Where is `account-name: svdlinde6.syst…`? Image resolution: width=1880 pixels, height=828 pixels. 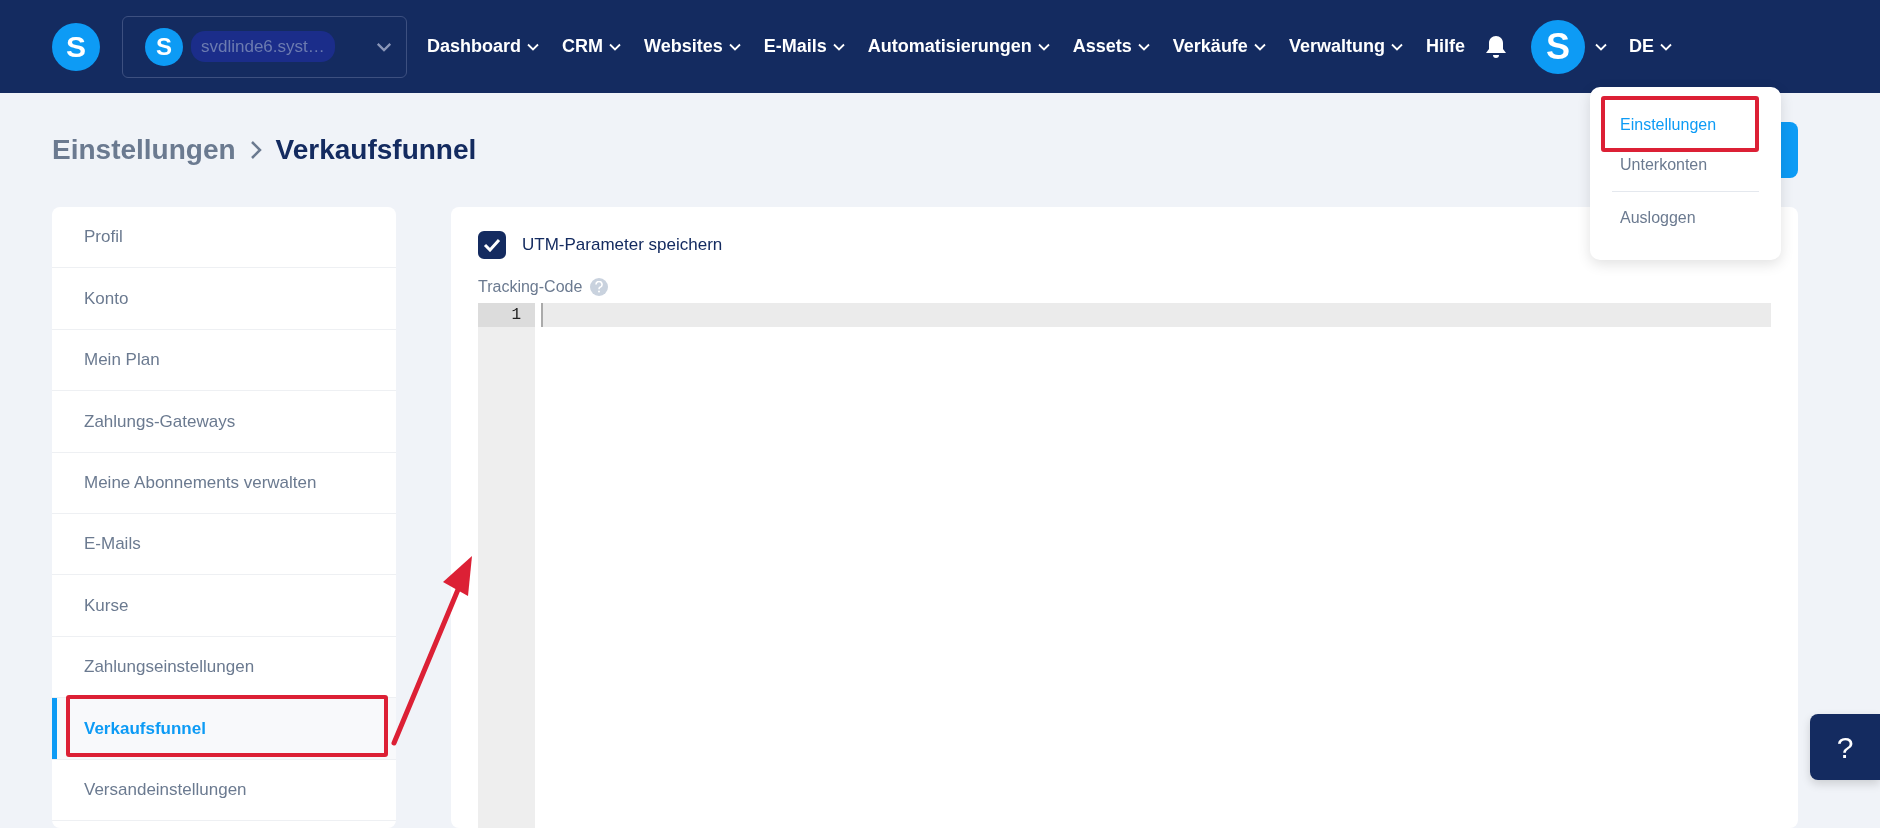
account-name: svdlinde6.syst… is located at coordinates (263, 46).